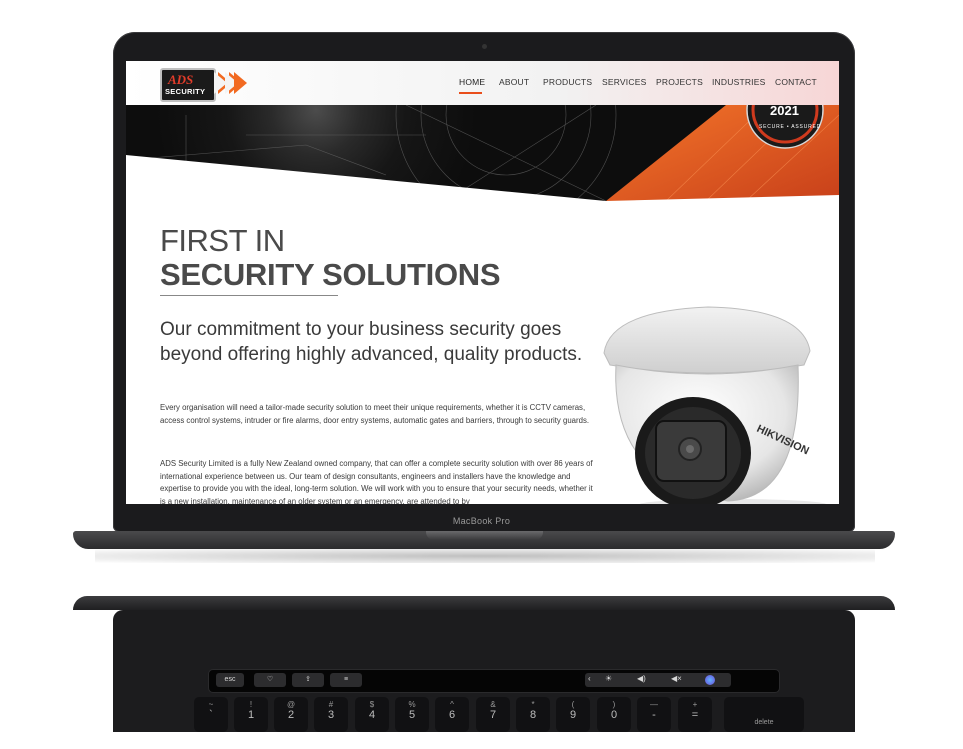  Describe the element at coordinates (291, 714) in the screenshot. I see `key-2: @2` at that location.